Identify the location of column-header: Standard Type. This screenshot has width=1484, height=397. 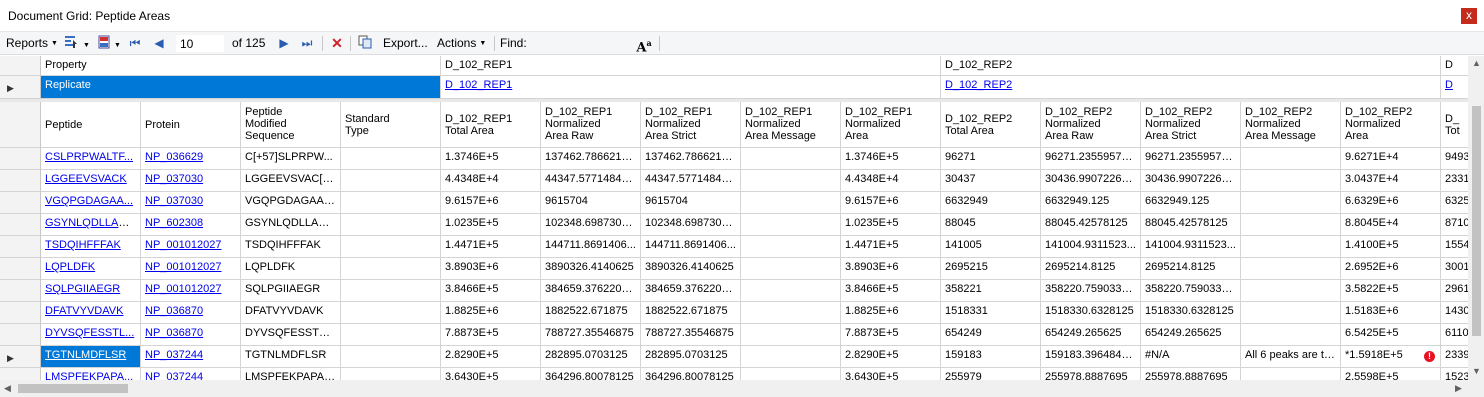
(391, 125).